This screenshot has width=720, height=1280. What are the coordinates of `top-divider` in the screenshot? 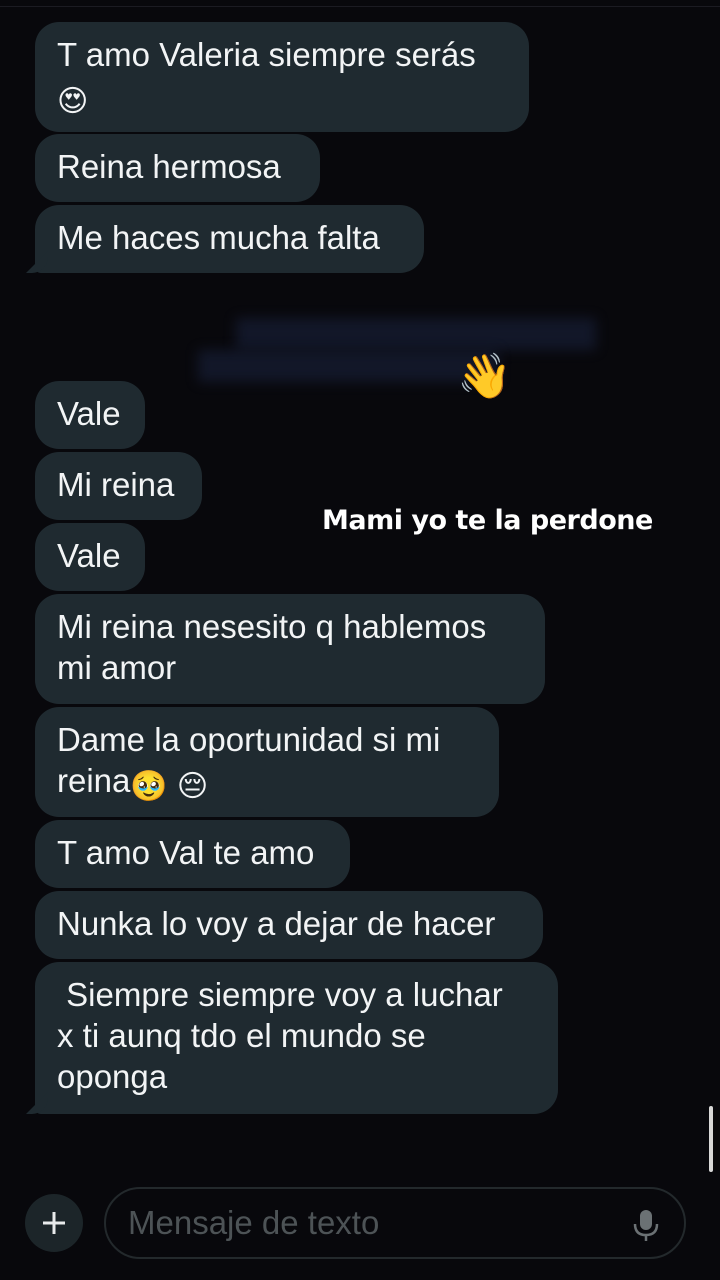 It's located at (360, 6).